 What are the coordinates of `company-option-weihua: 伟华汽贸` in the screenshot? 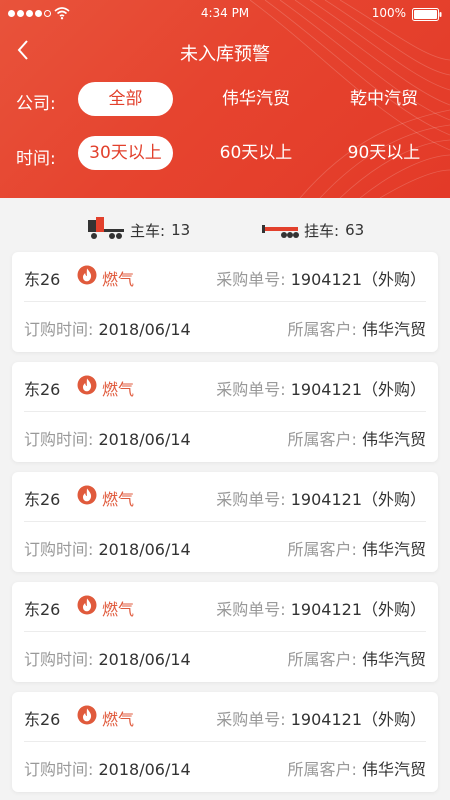 It's located at (256, 99).